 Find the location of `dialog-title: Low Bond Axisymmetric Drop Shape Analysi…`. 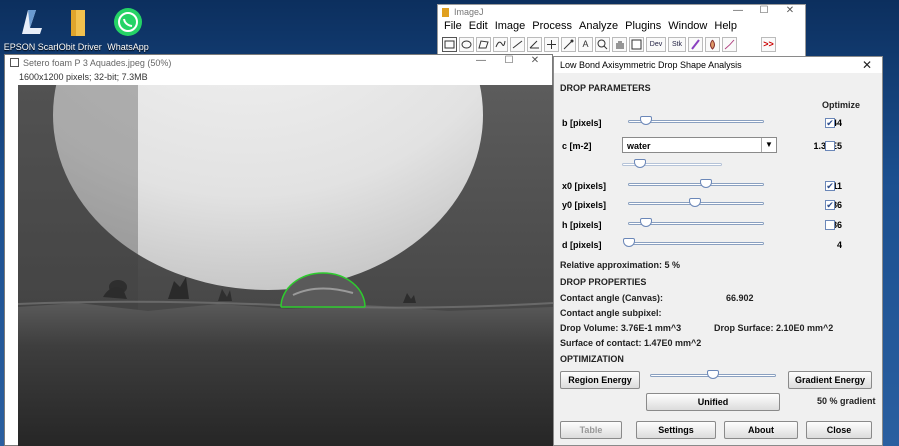

dialog-title: Low Bond Axisymmetric Drop Shape Analysi… is located at coordinates (651, 65).